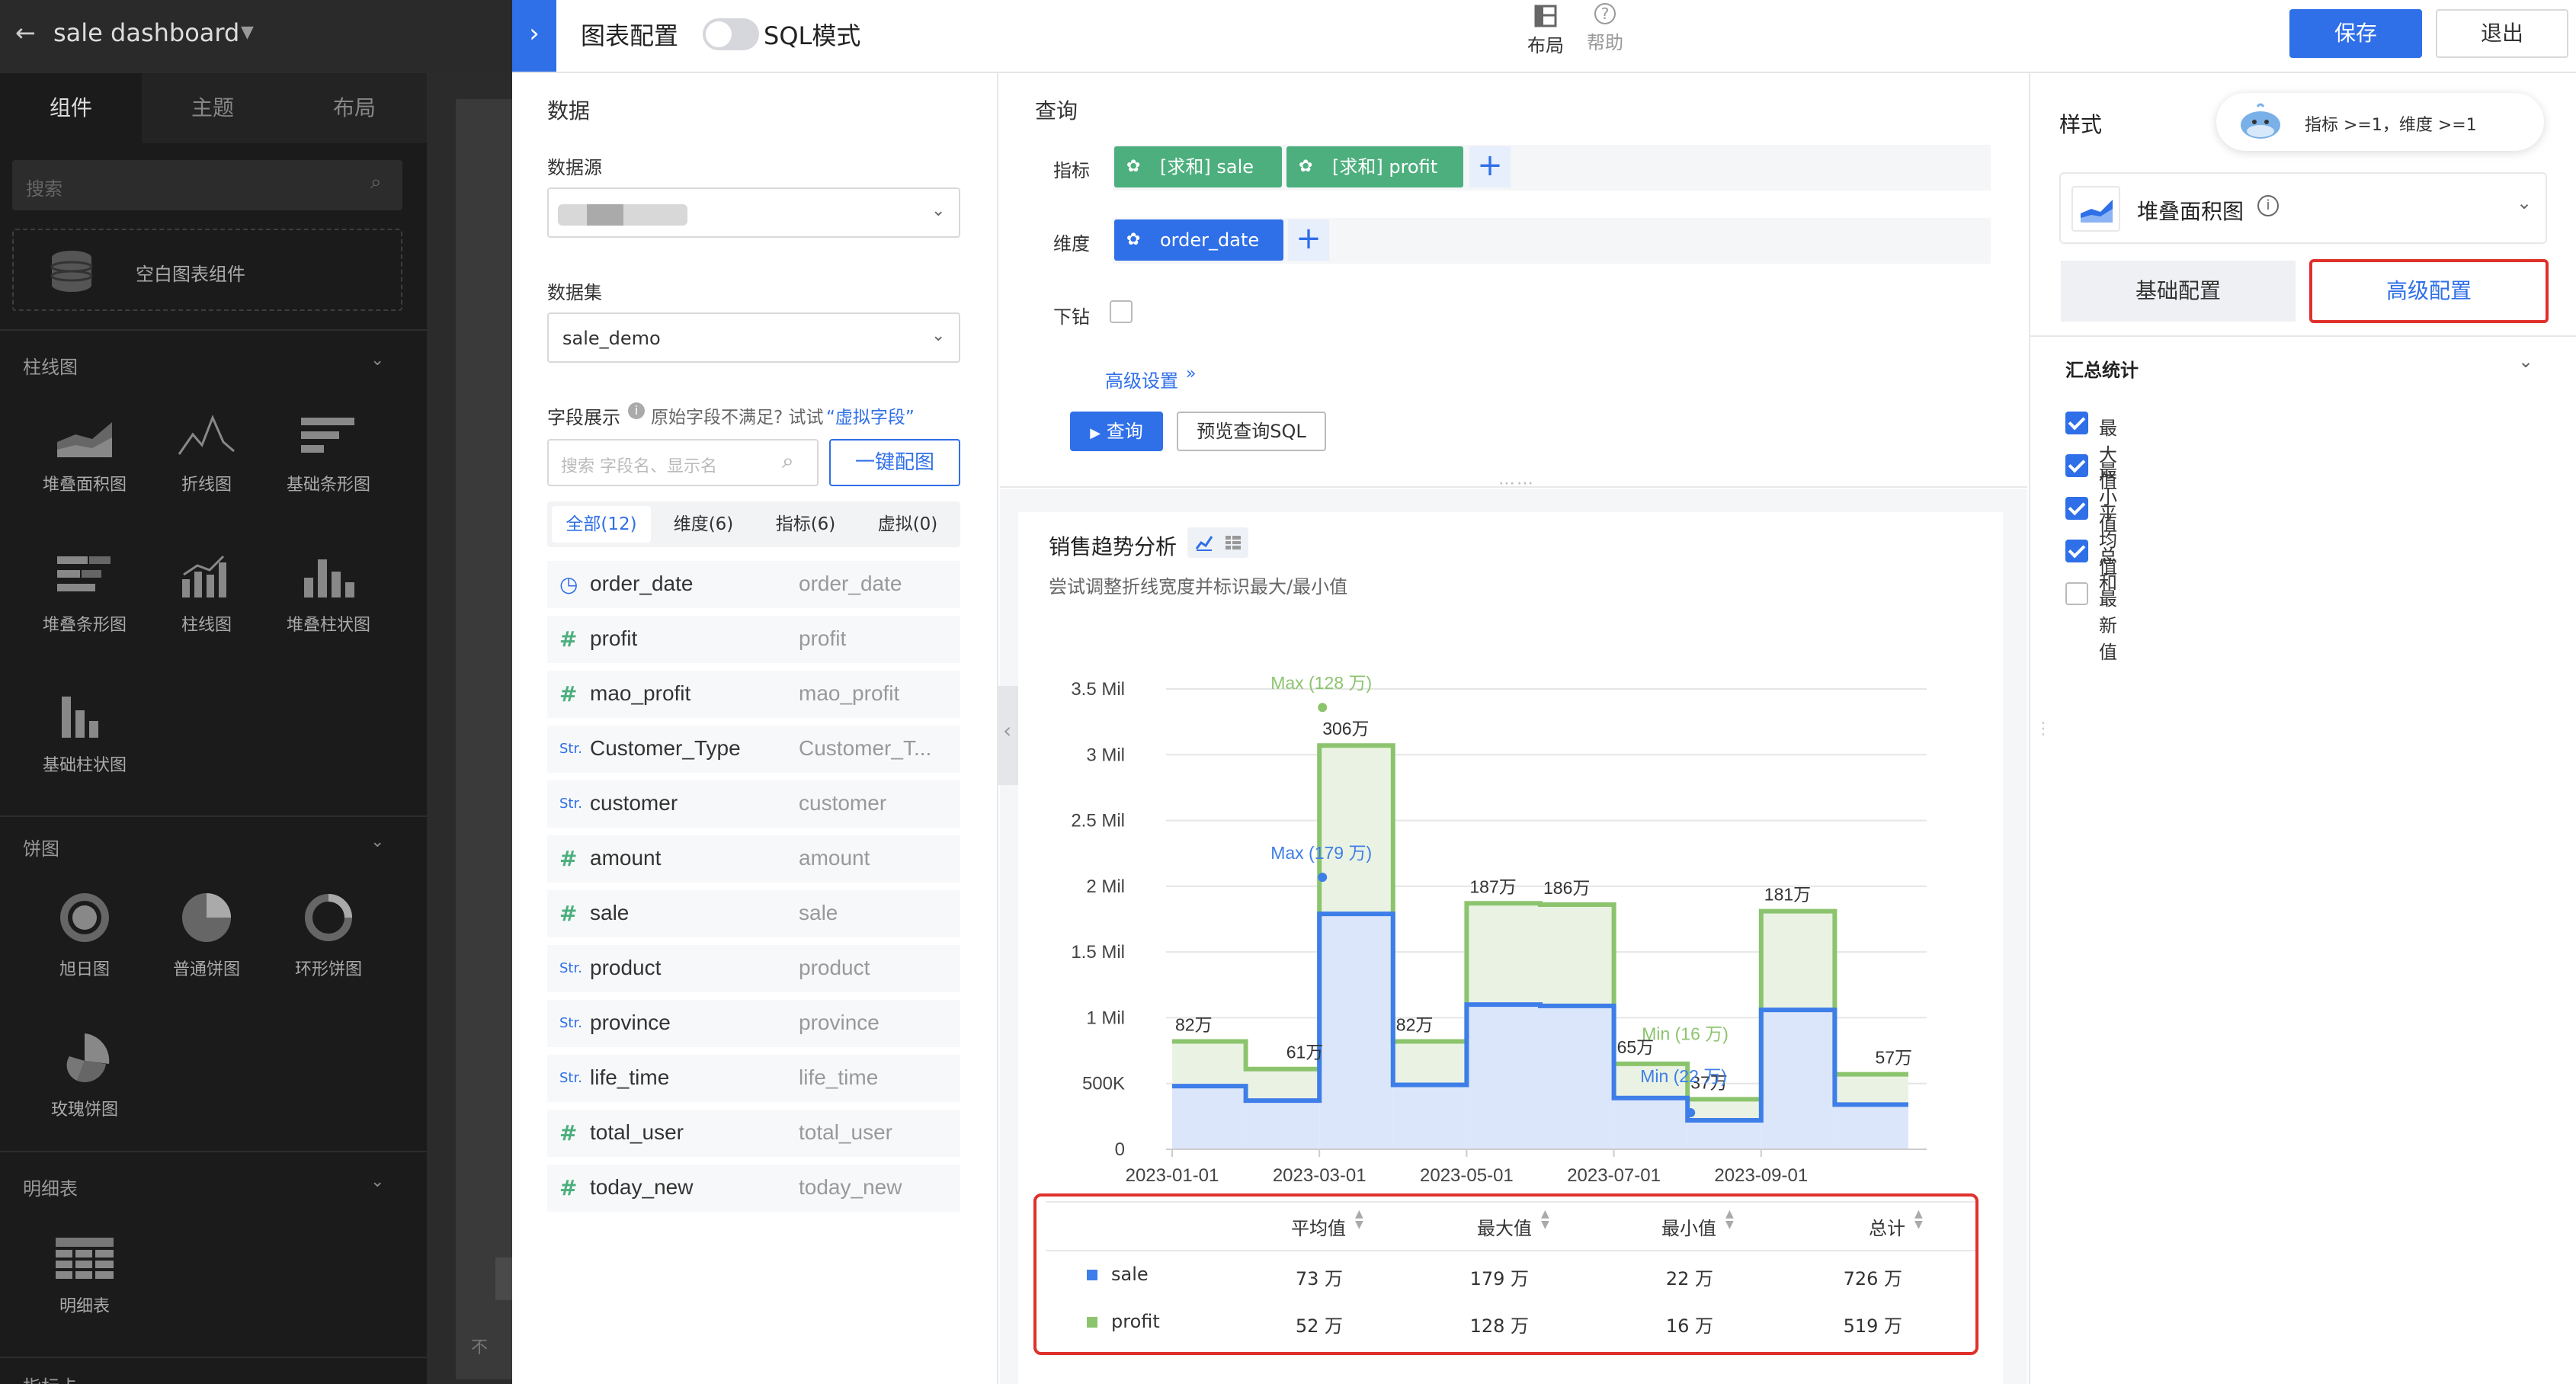  I want to click on exit-button: 退出, so click(2502, 33).